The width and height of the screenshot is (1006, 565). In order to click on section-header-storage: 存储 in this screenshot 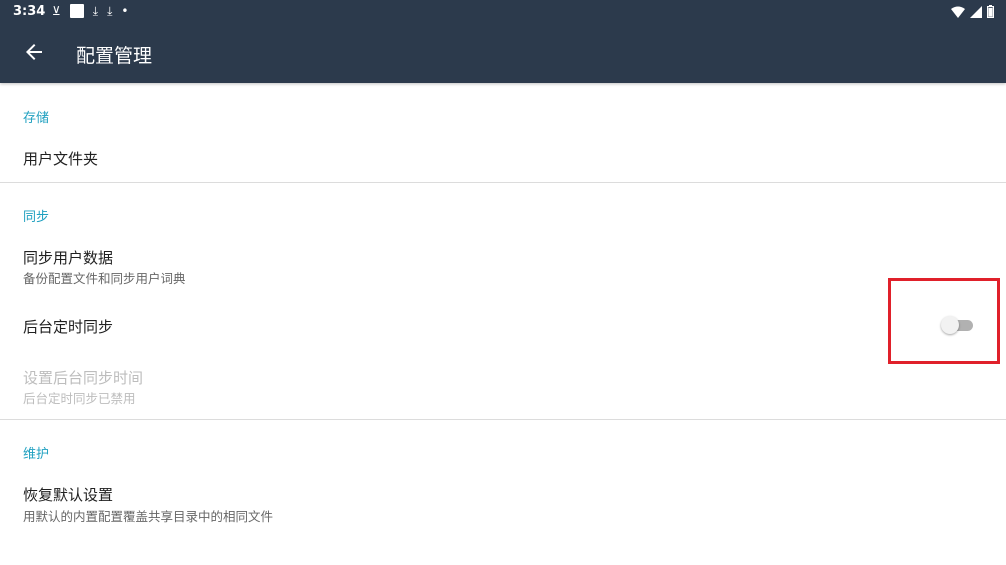, I will do `click(36, 118)`.